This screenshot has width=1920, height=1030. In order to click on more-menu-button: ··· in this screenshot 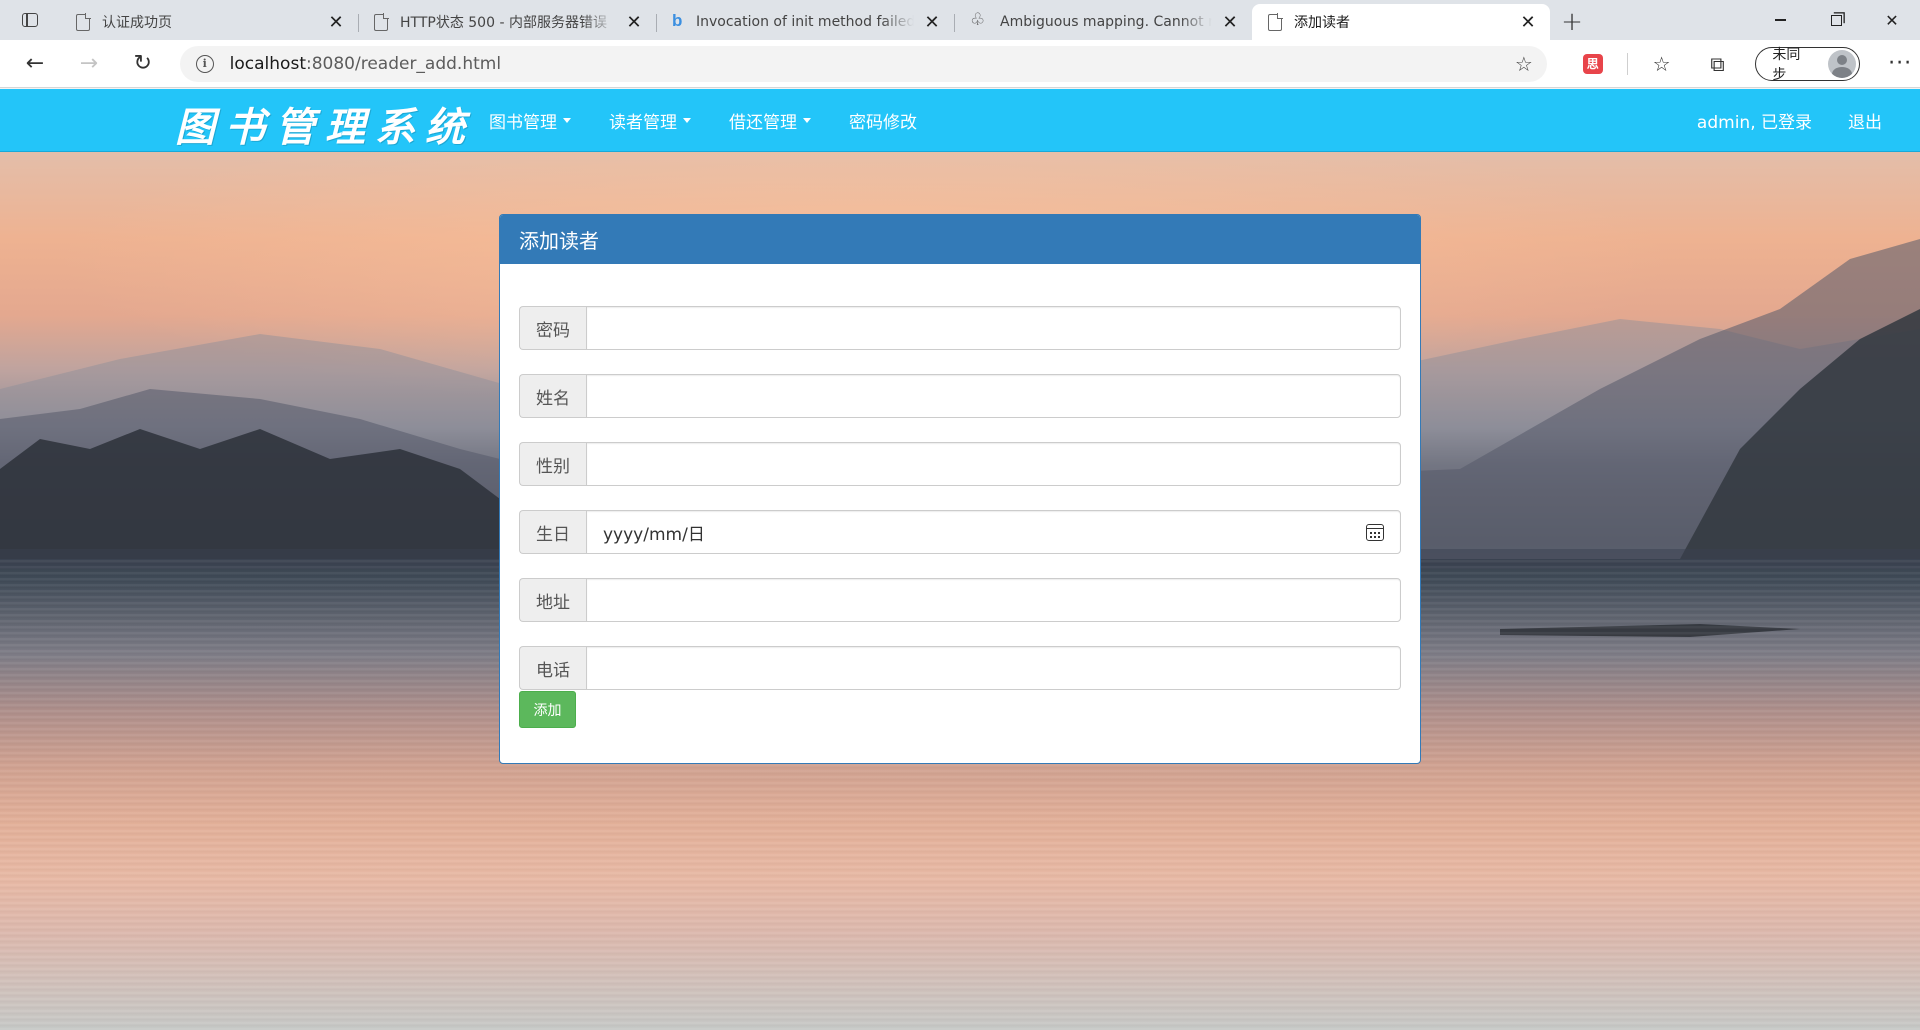, I will do `click(1900, 63)`.